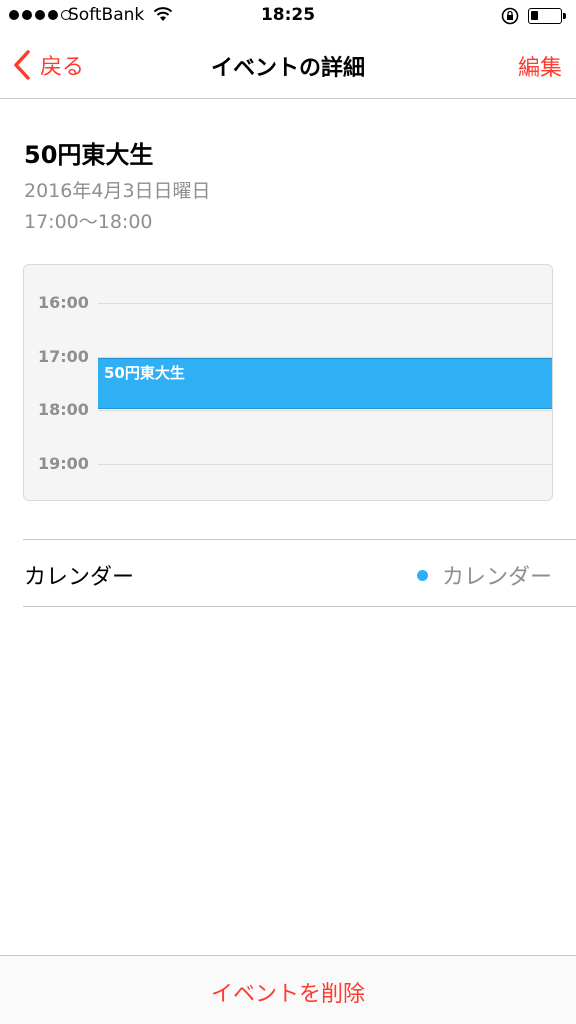 This screenshot has height=1024, width=576. What do you see at coordinates (534, 15) in the screenshot?
I see `battery-level` at bounding box center [534, 15].